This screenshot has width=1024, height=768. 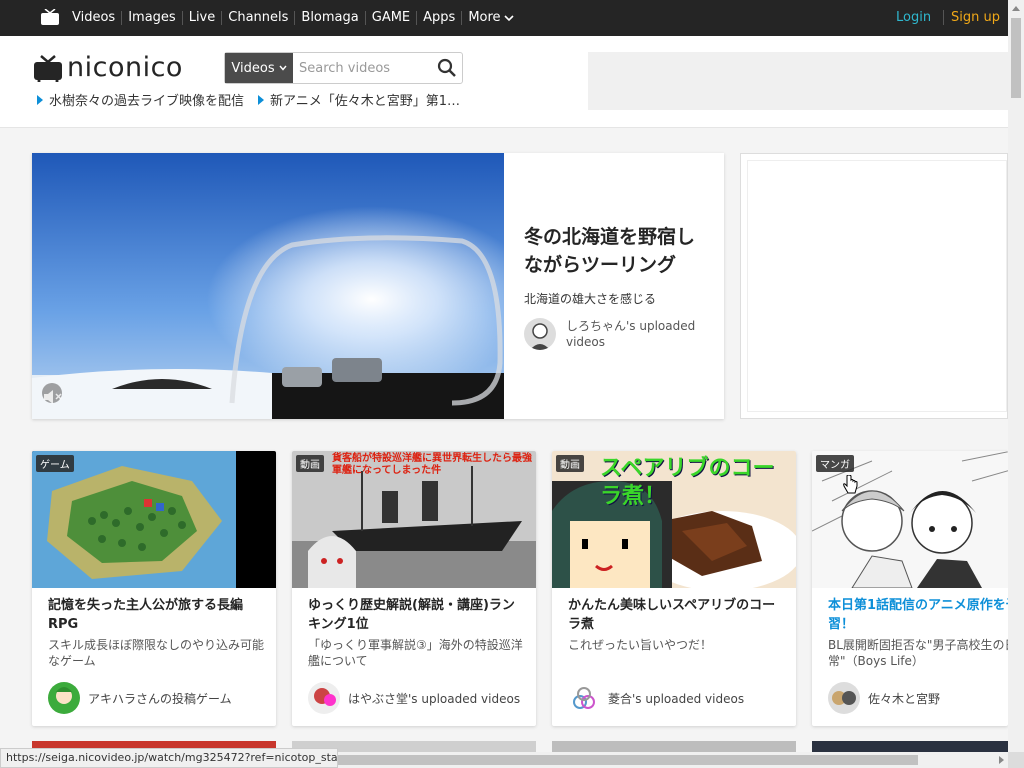 I want to click on news-item-text: 水樹奈々の過去ライブ映像を配信, so click(x=147, y=101).